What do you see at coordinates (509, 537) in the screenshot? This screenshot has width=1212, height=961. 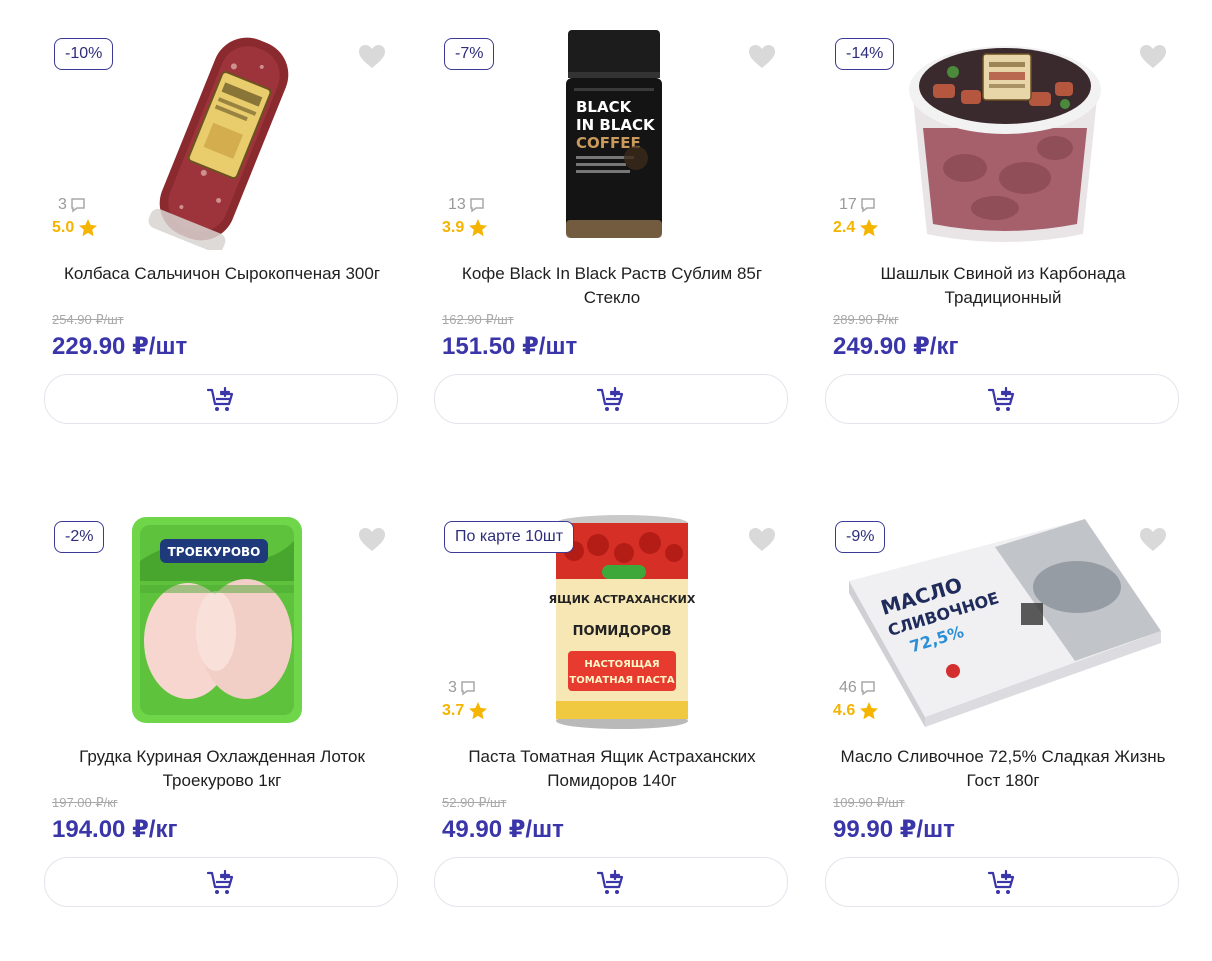 I see `loyalty-badge: По карте 10шт` at bounding box center [509, 537].